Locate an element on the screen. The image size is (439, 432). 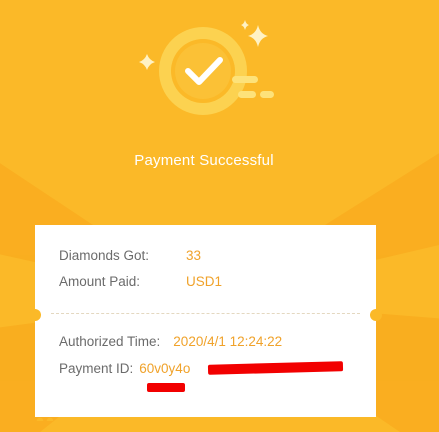
diamonds-row: Diamonds Got: 33 is located at coordinates (130, 255).